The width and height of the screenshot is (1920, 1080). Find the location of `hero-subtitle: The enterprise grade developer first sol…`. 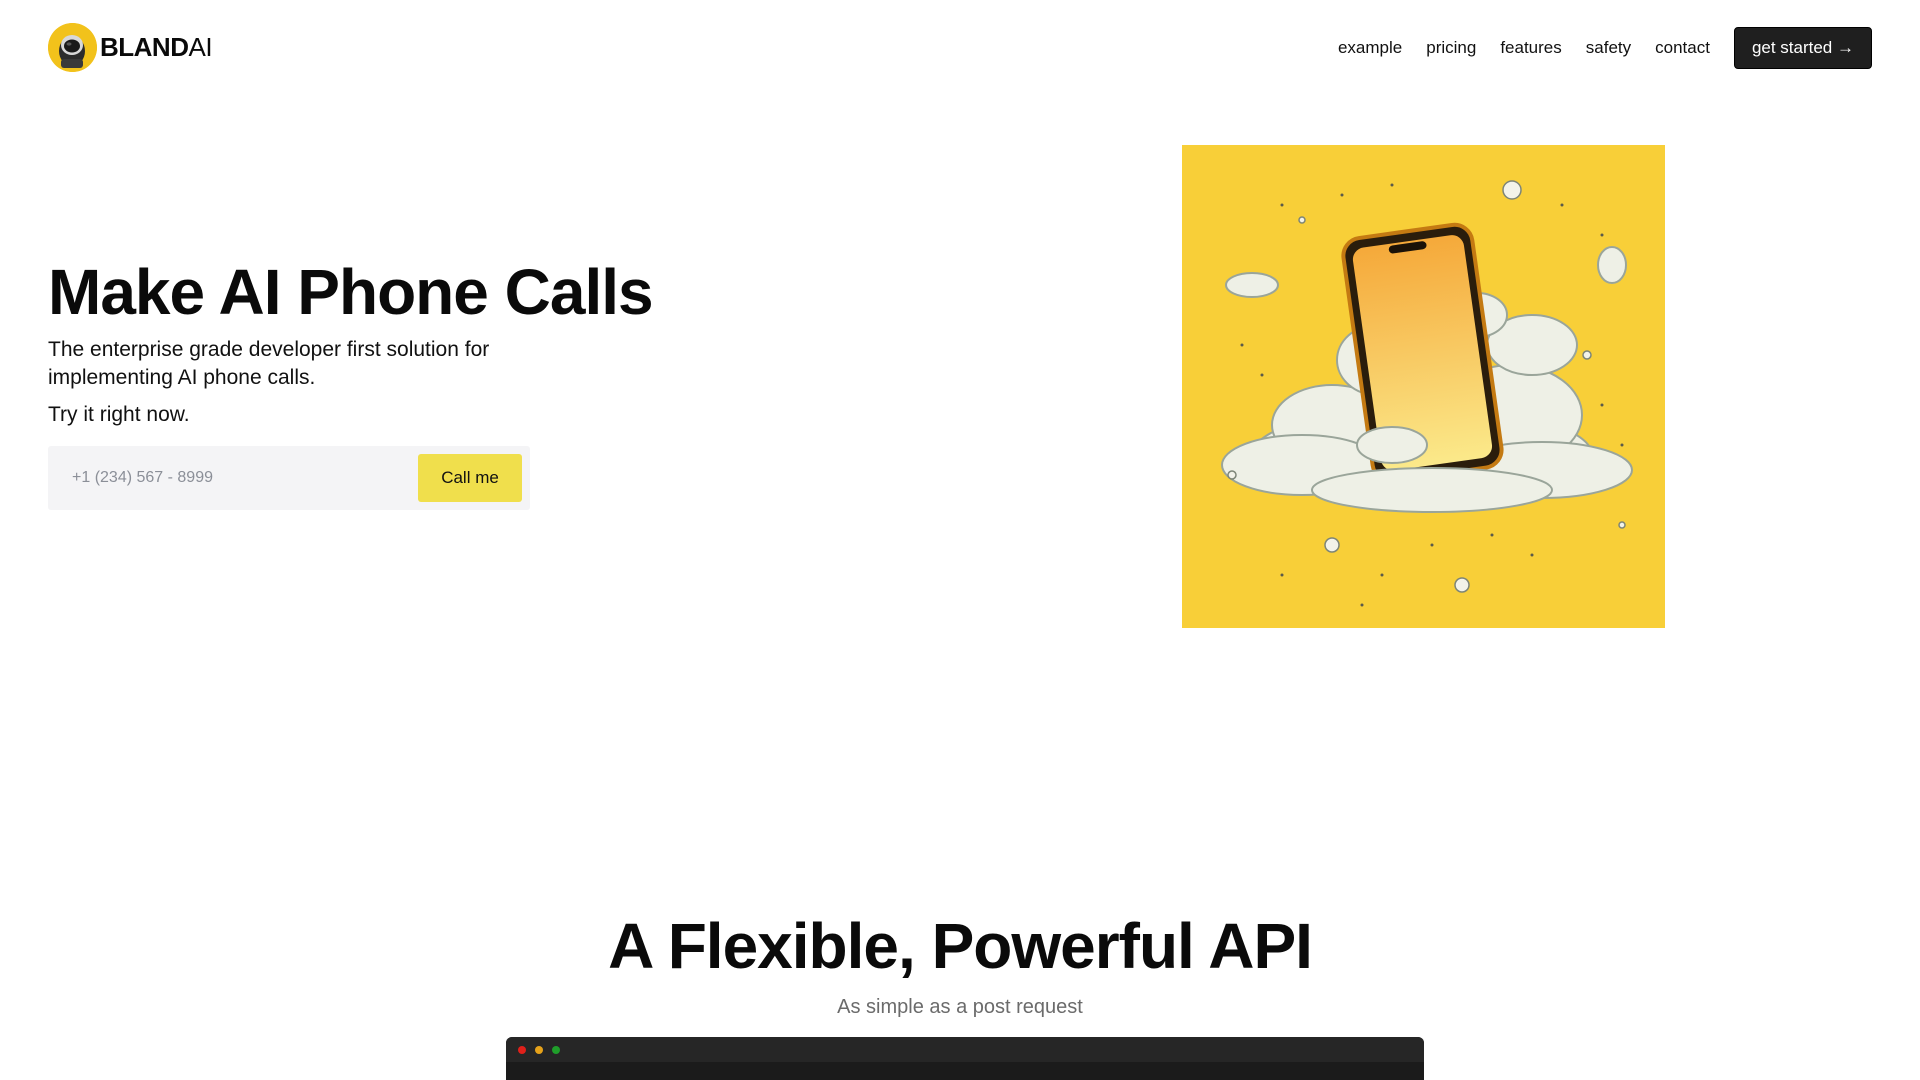

hero-subtitle: The enterprise grade developer first sol… is located at coordinates (269, 363).